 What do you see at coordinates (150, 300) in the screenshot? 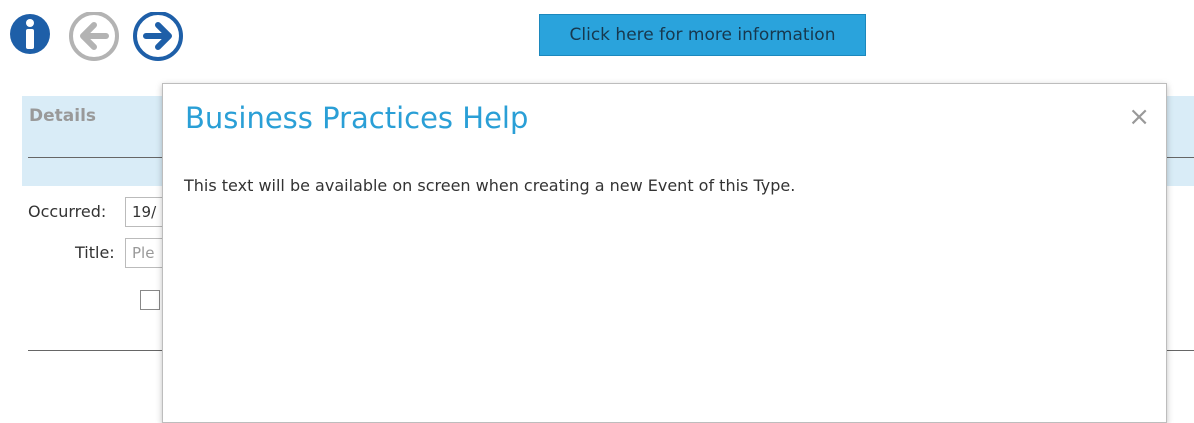
I see `checkbox` at bounding box center [150, 300].